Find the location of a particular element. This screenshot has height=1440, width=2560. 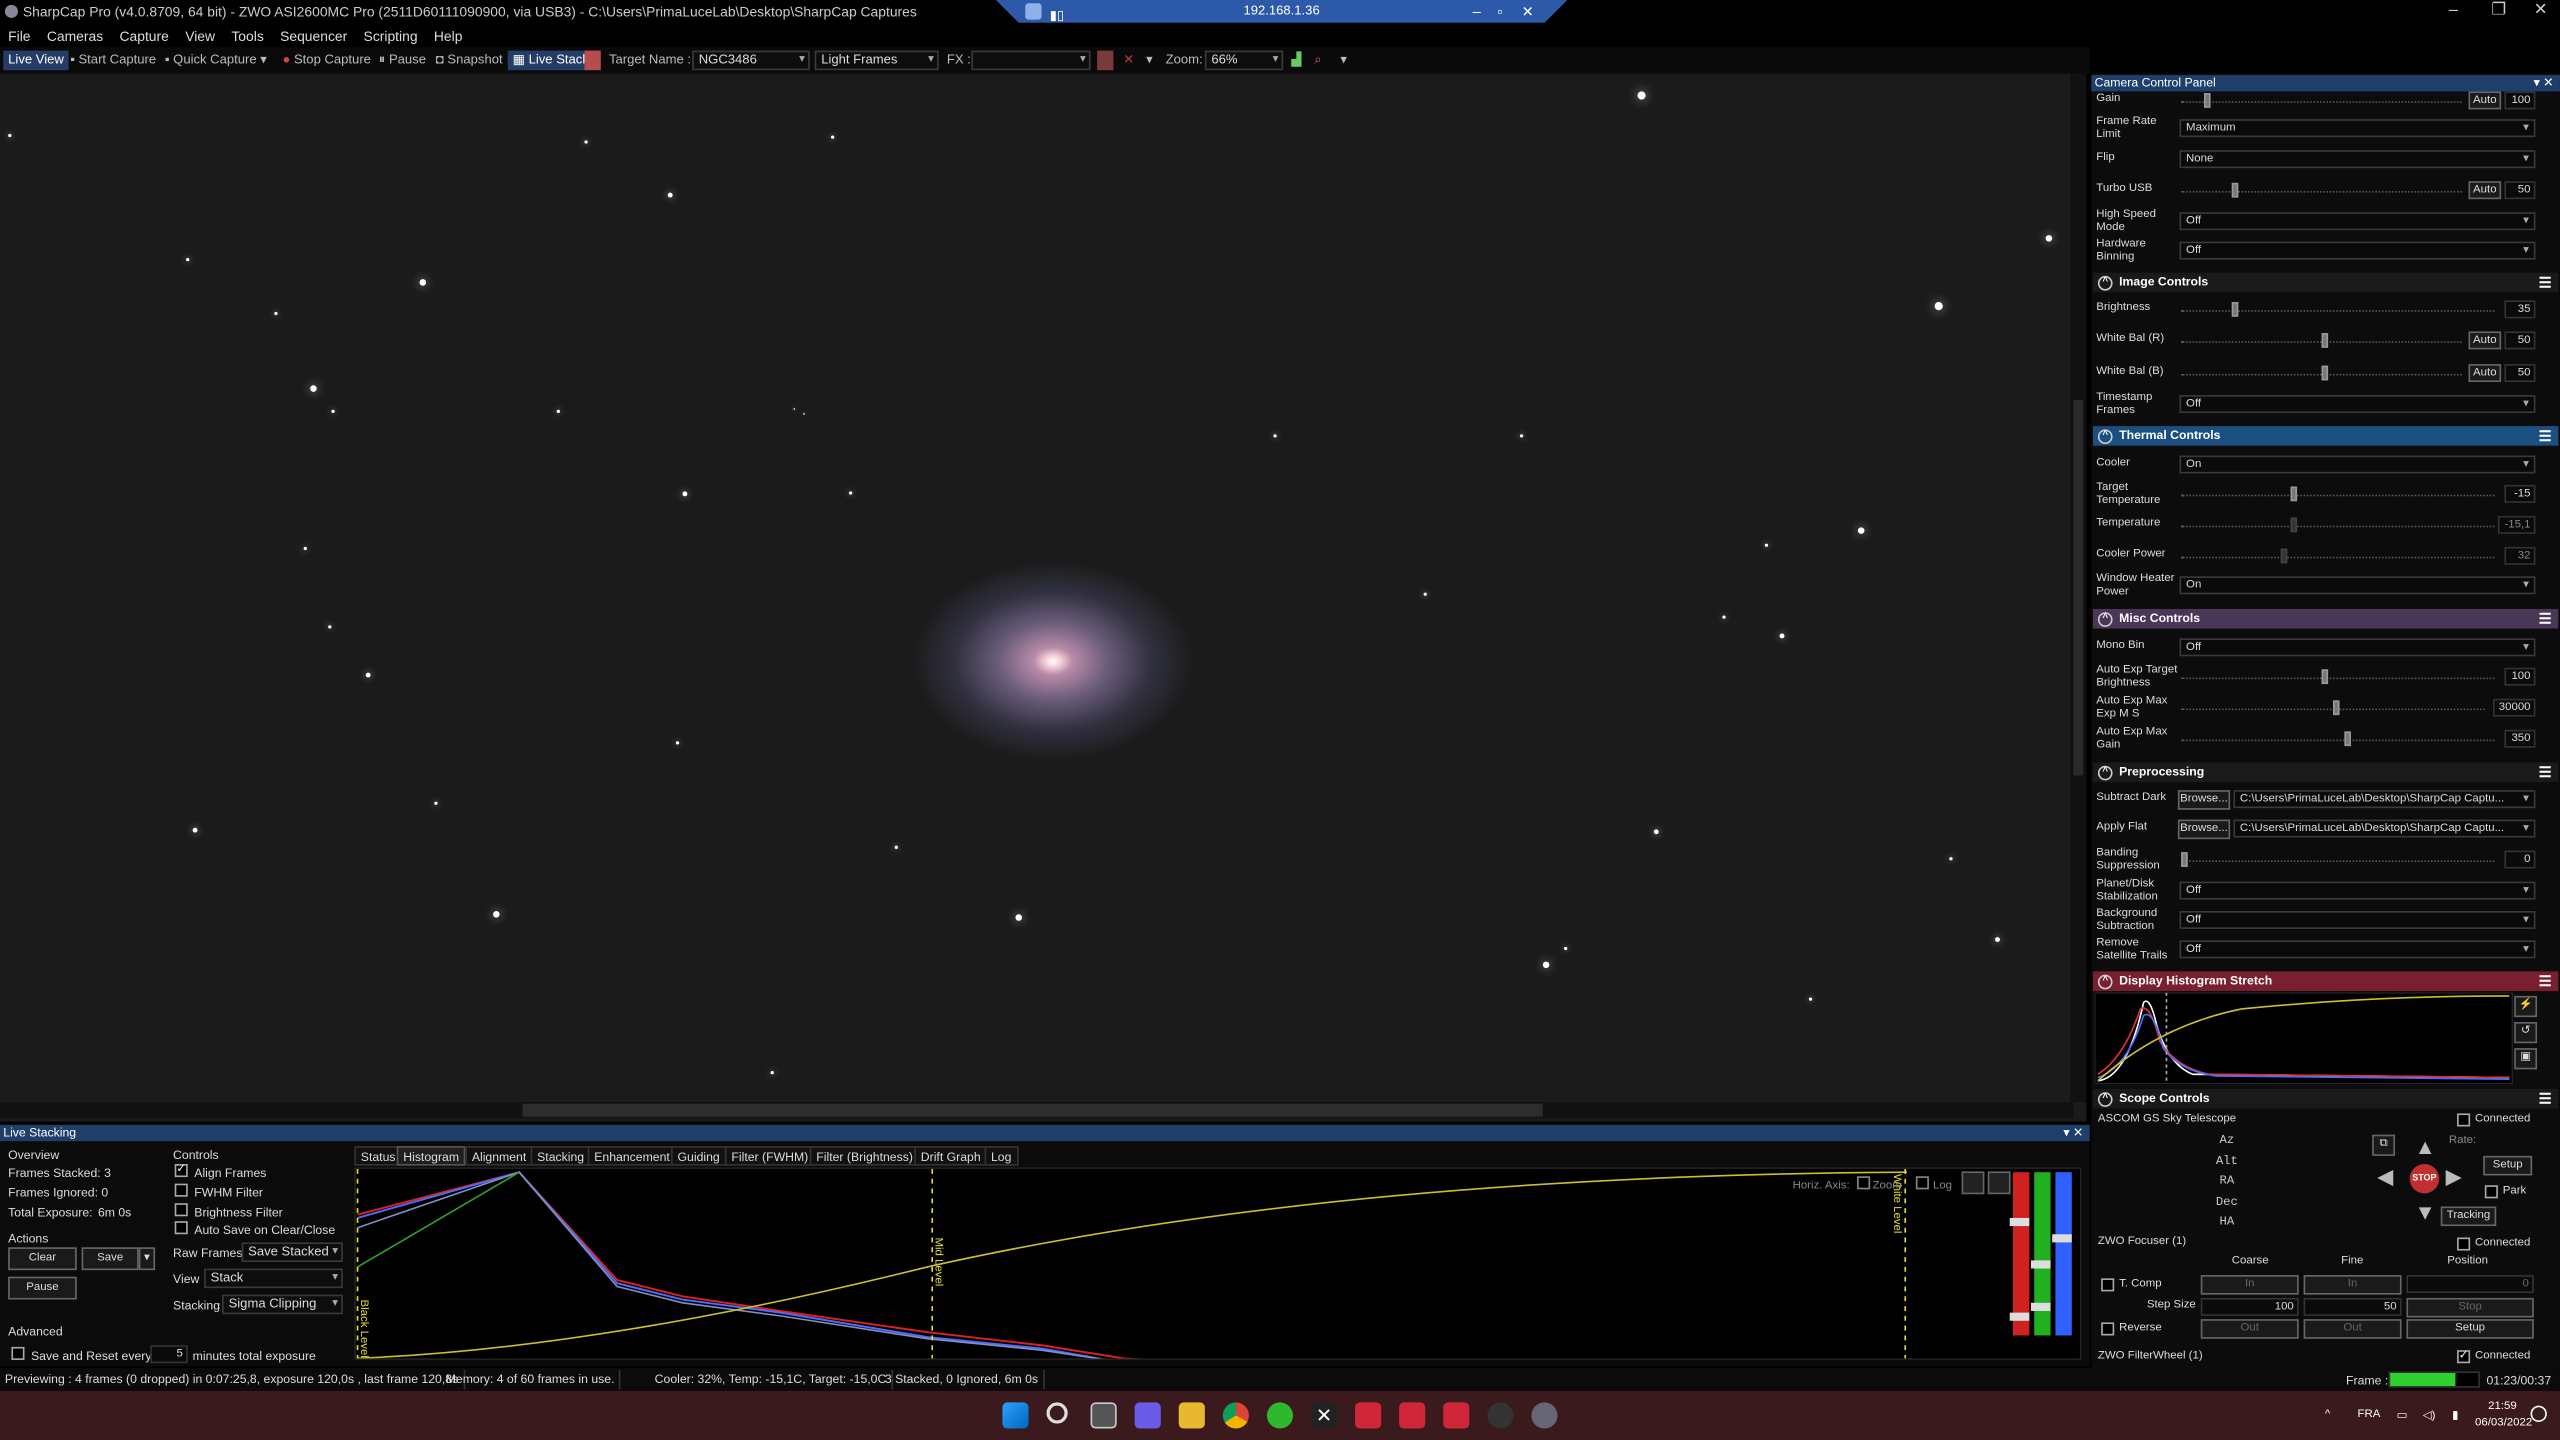

flip-select: None is located at coordinates (2357, 159).